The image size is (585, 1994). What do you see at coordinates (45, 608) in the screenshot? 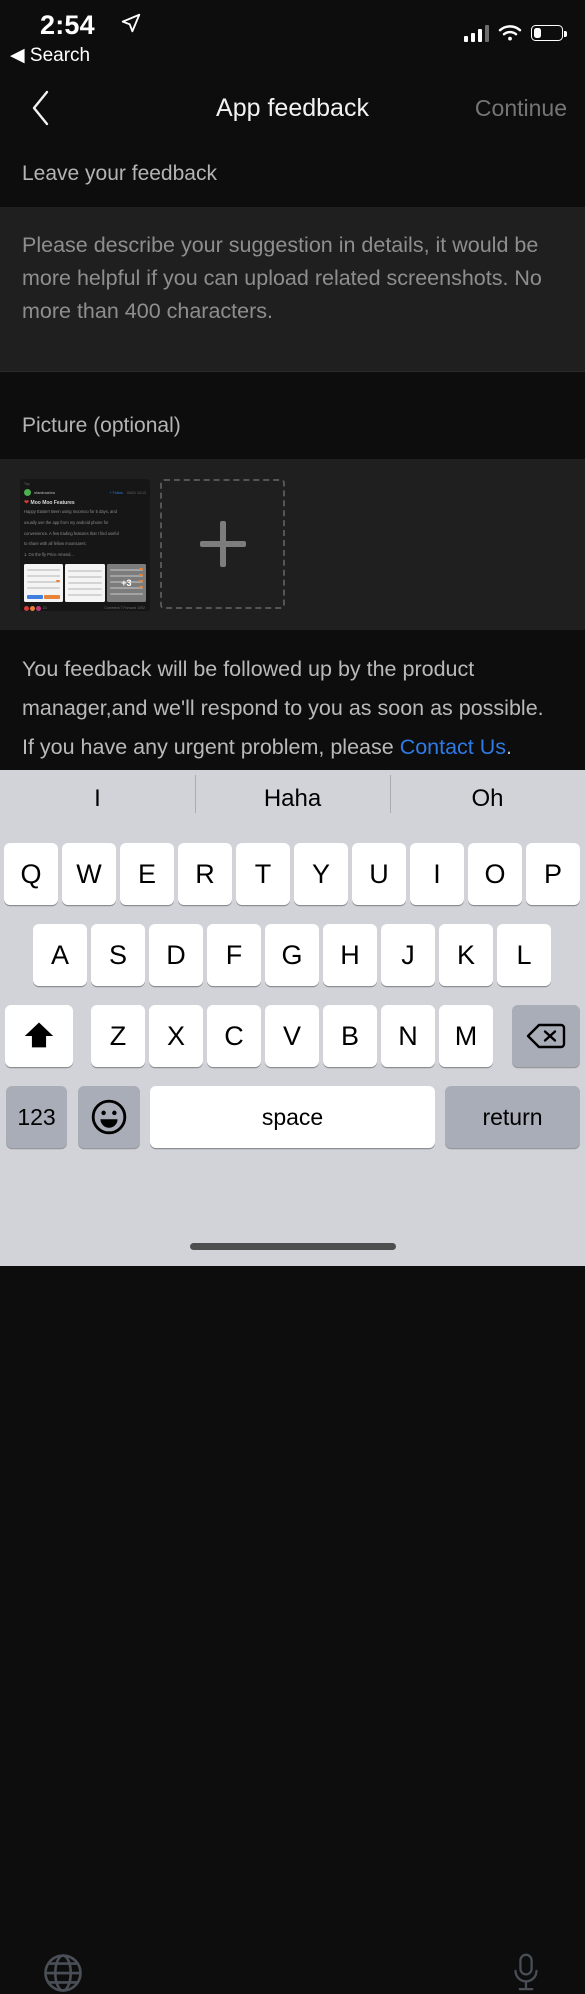
I see `reaction-count: 21` at bounding box center [45, 608].